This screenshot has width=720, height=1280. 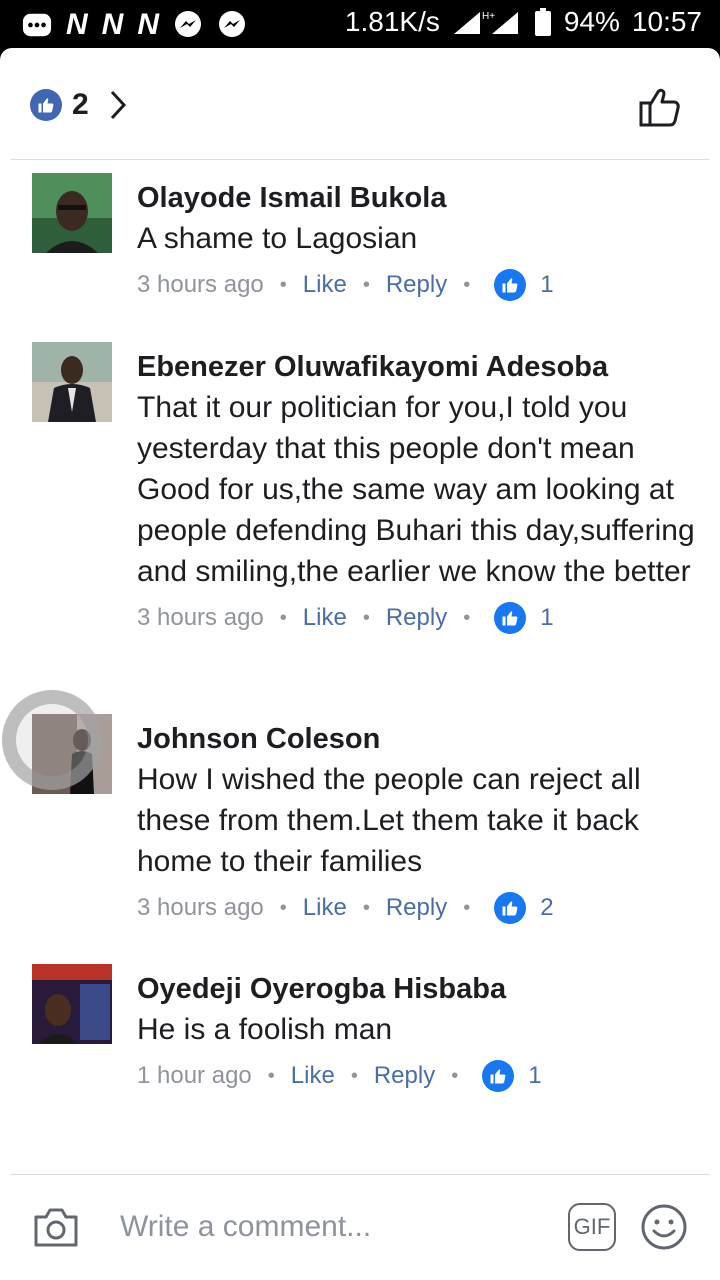 I want to click on like-post-button, so click(x=660, y=108).